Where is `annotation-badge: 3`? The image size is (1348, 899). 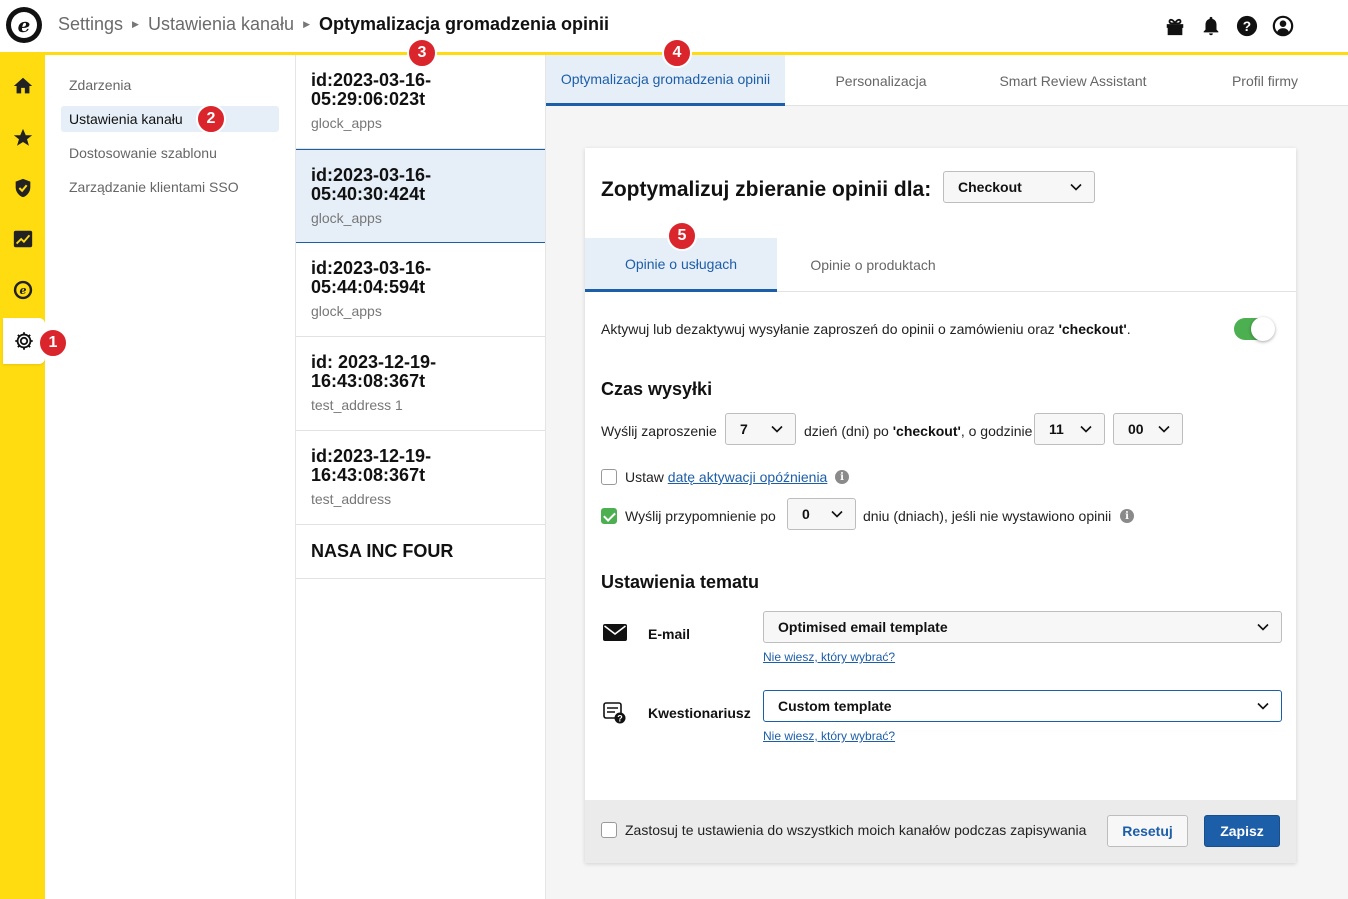
annotation-badge: 3 is located at coordinates (422, 53).